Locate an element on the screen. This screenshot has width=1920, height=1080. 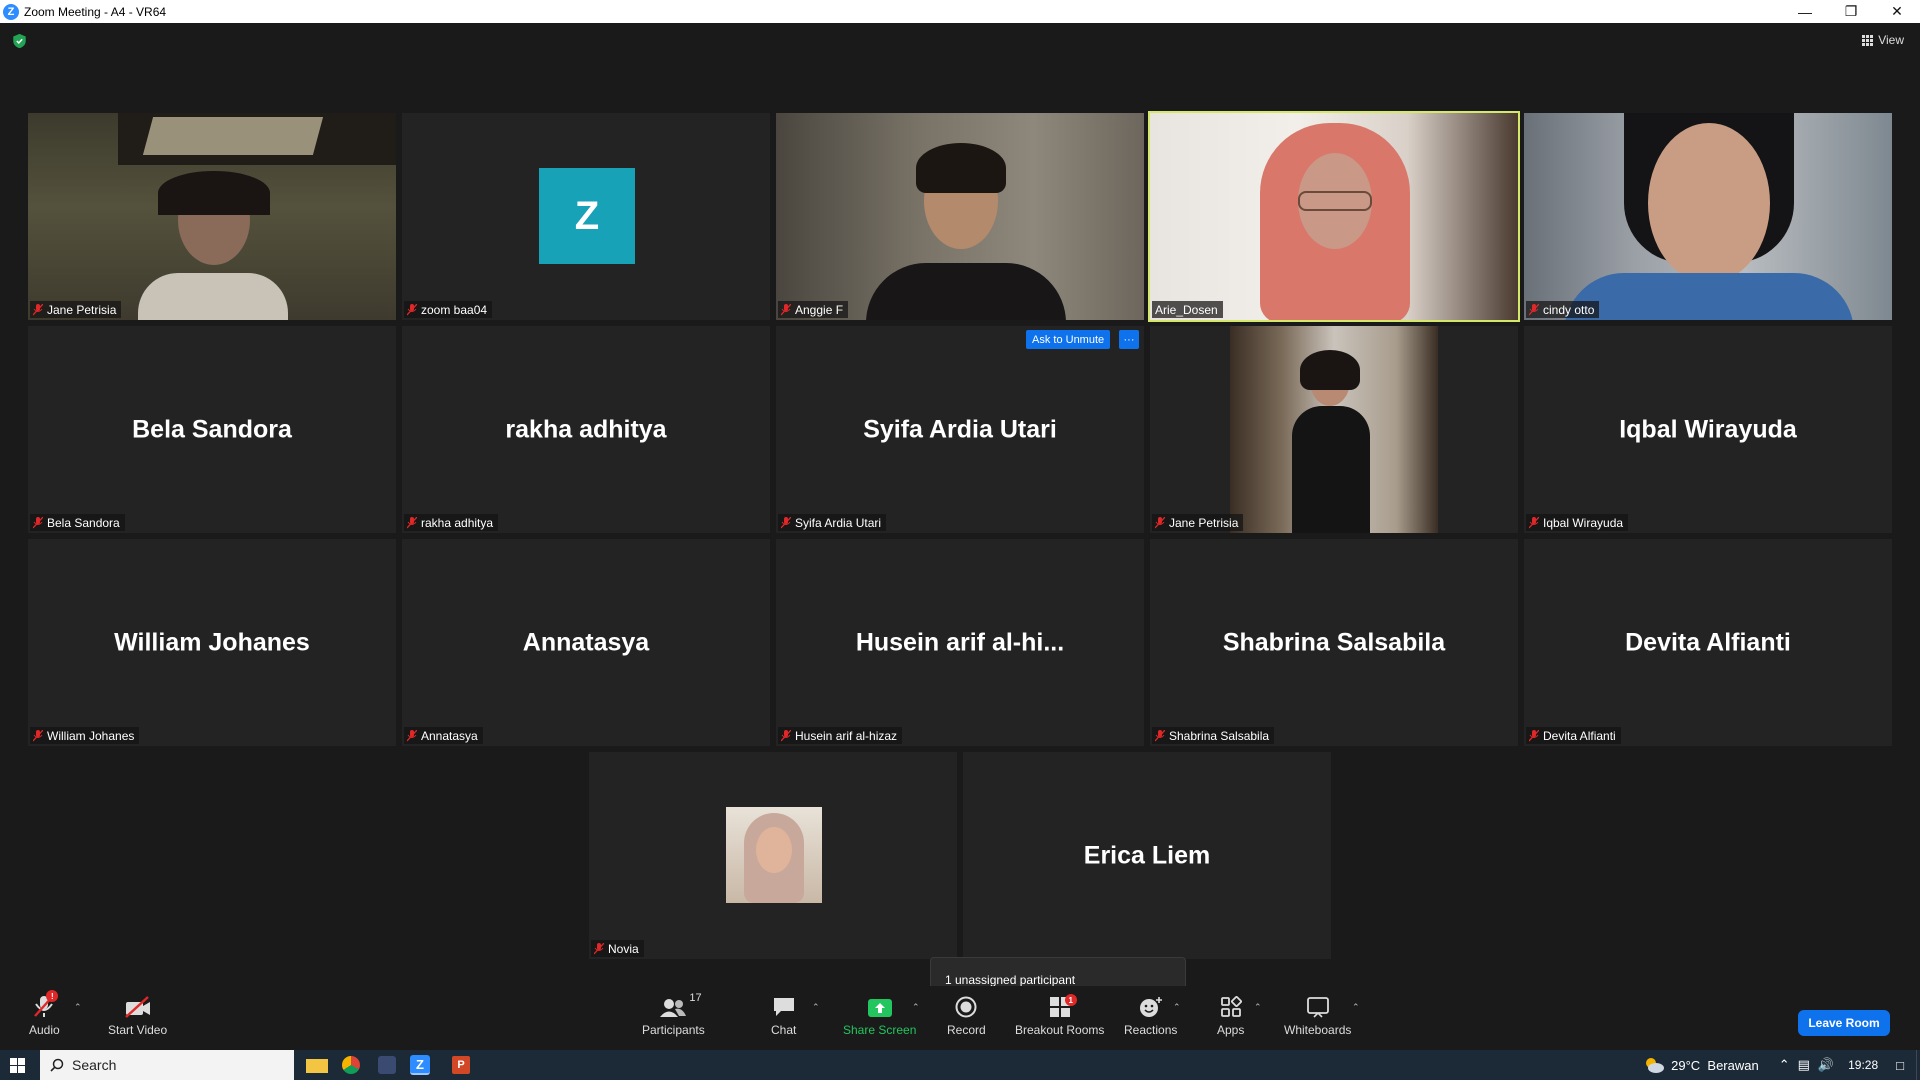
zoom-taskbar-icon: Z is located at coordinates (420, 1065).